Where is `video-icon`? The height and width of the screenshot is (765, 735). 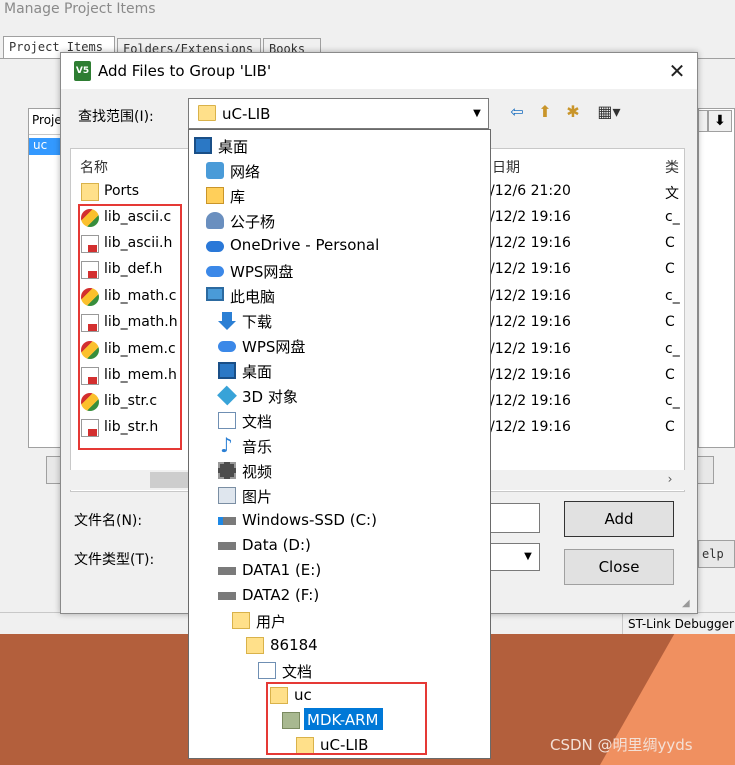 video-icon is located at coordinates (227, 470).